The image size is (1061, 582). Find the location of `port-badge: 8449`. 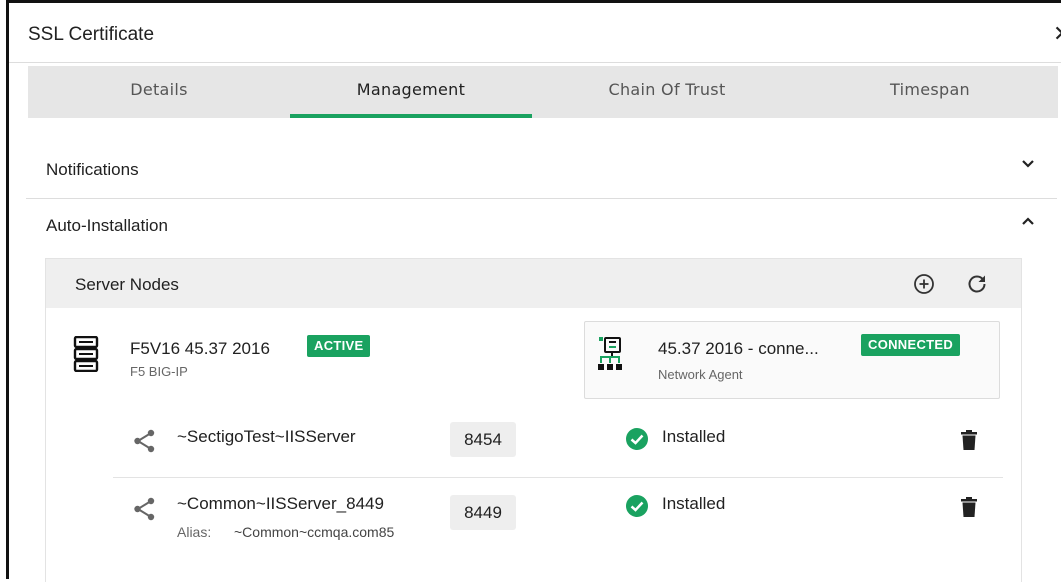

port-badge: 8449 is located at coordinates (483, 512).